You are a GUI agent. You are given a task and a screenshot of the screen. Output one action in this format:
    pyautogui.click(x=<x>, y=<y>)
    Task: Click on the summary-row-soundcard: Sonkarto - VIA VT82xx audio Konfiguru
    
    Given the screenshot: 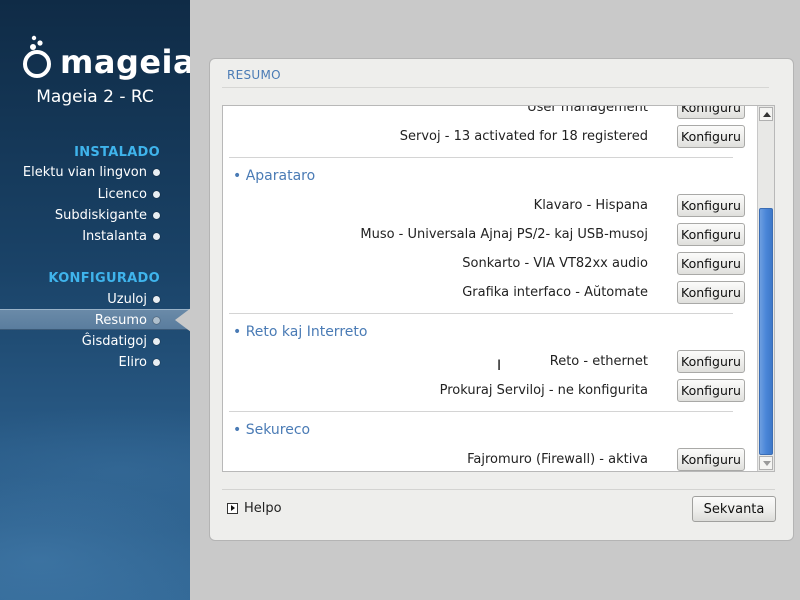 What is the action you would take?
    pyautogui.click(x=491, y=264)
    